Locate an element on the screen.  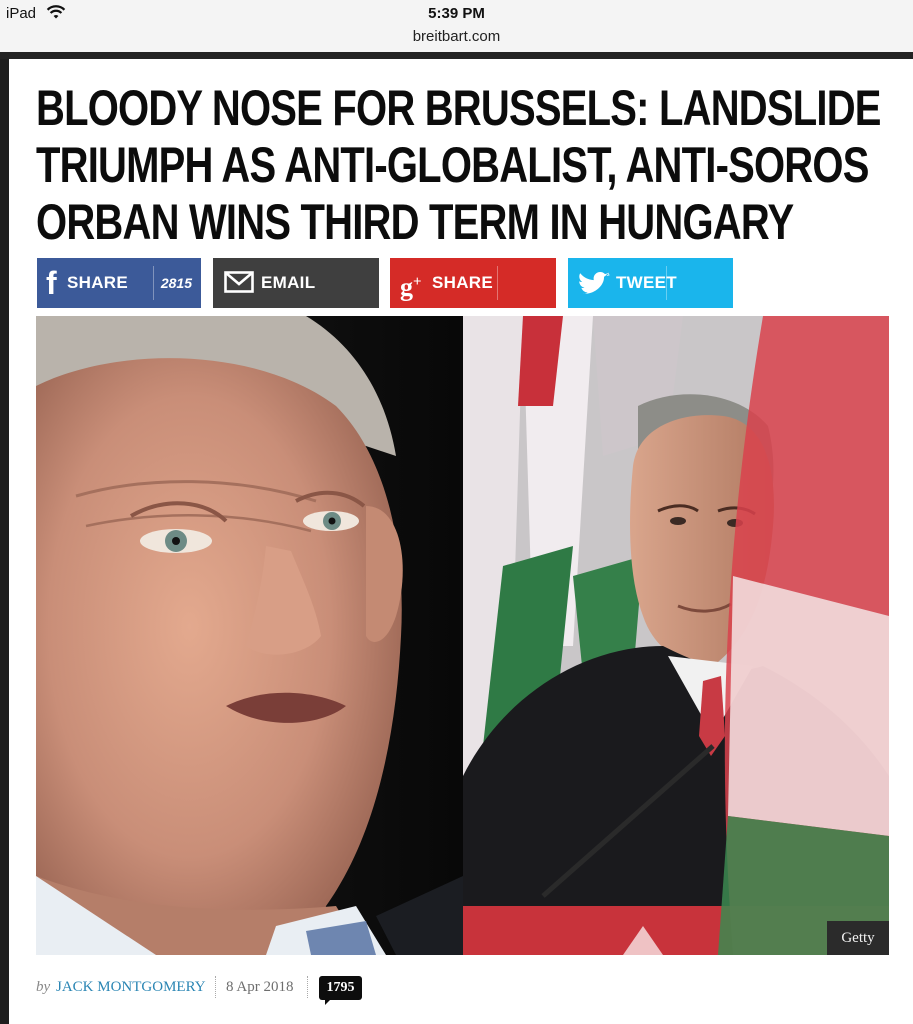
headline-line-3: ORBAN WINS THIRD TERM IN HUNGARY is located at coordinates (415, 222).